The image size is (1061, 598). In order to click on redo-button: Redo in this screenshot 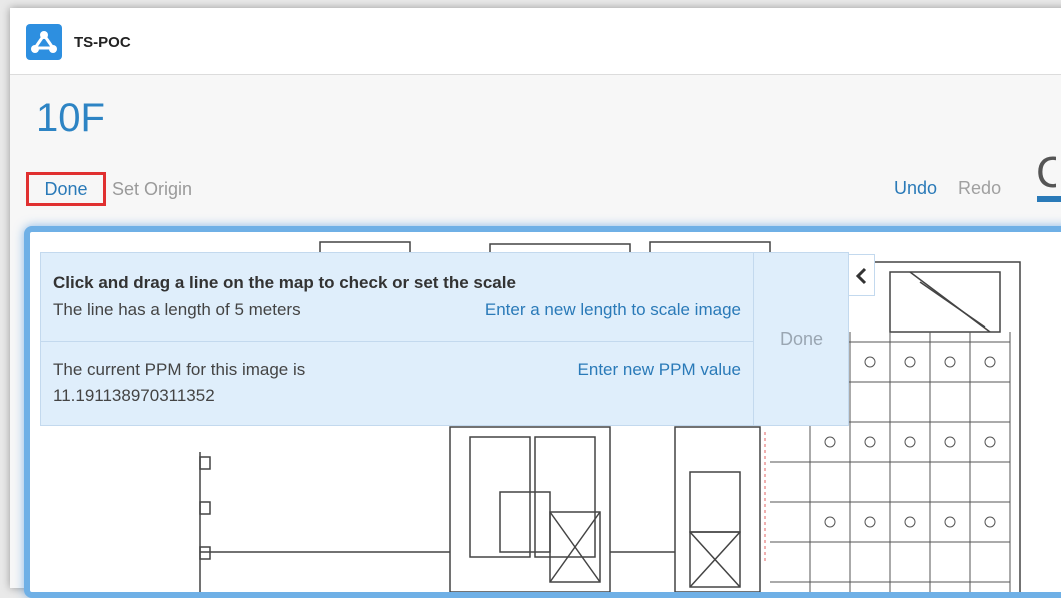, I will do `click(979, 188)`.